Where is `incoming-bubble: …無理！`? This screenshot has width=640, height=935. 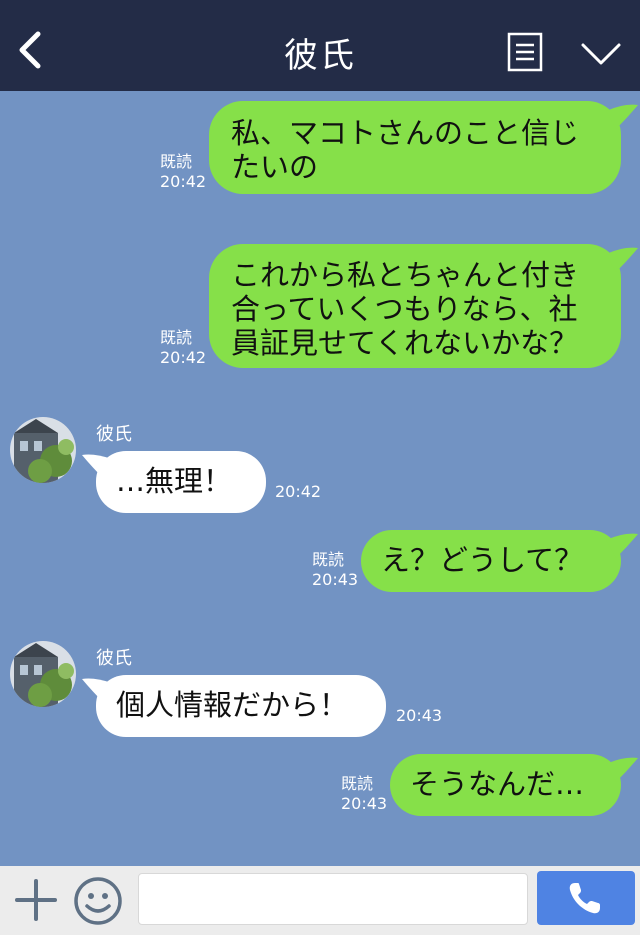 incoming-bubble: …無理！ is located at coordinates (181, 482).